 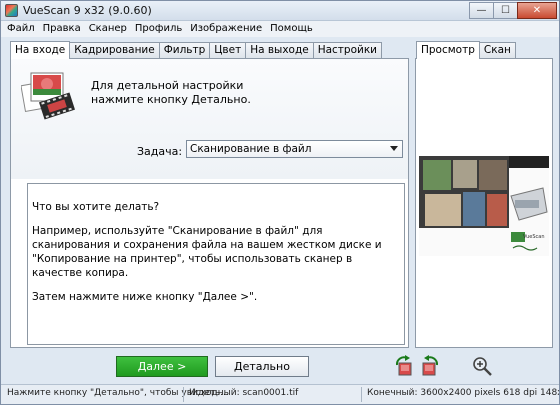 I want to click on tab-color: Цвет, so click(x=228, y=50).